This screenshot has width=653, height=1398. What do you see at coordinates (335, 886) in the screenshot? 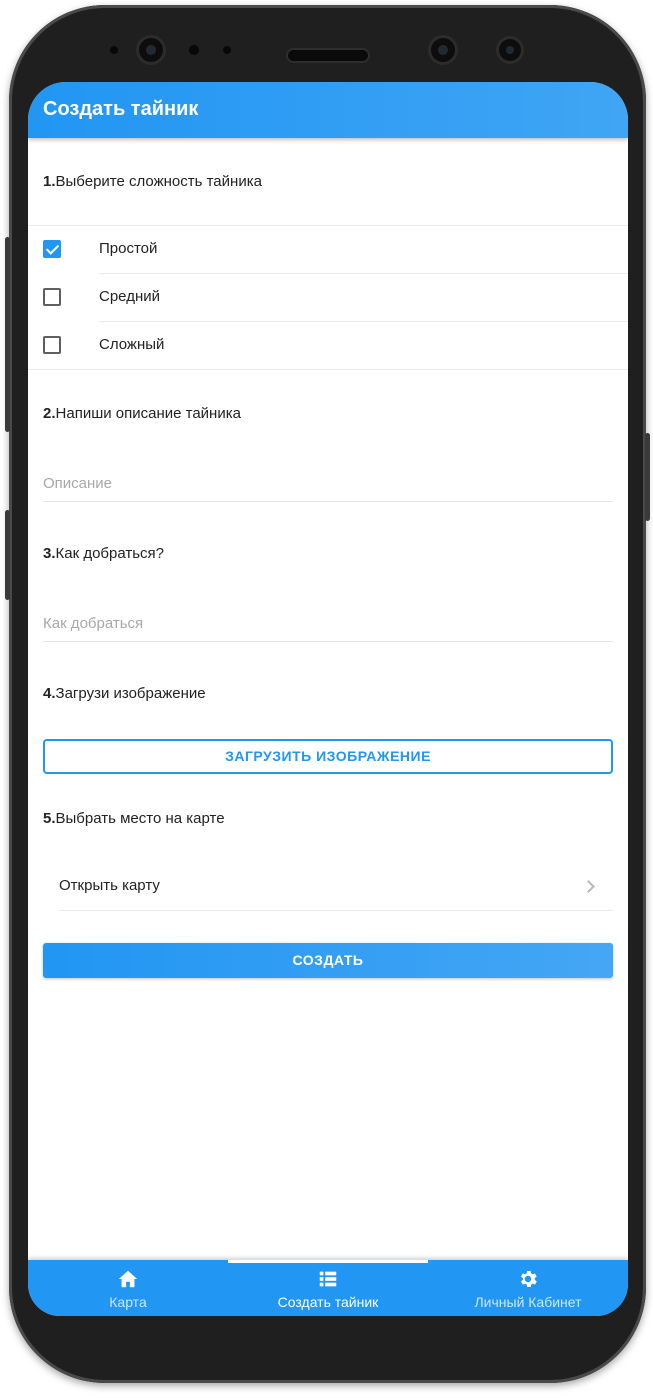
I see `open-map-row: Открыть карту` at bounding box center [335, 886].